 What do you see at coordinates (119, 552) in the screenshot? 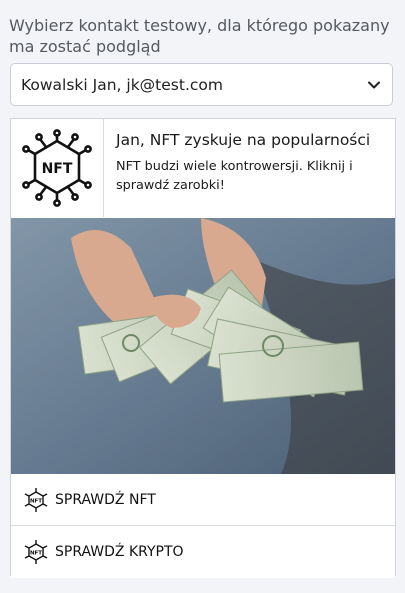
I see `check-crypto-label: SPRAWDŹ KRYPTO` at bounding box center [119, 552].